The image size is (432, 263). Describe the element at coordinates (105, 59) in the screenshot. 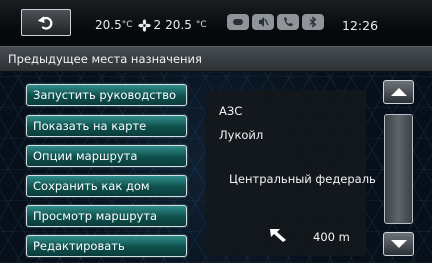

I see `screen-title: Предыдущее места назначения` at that location.